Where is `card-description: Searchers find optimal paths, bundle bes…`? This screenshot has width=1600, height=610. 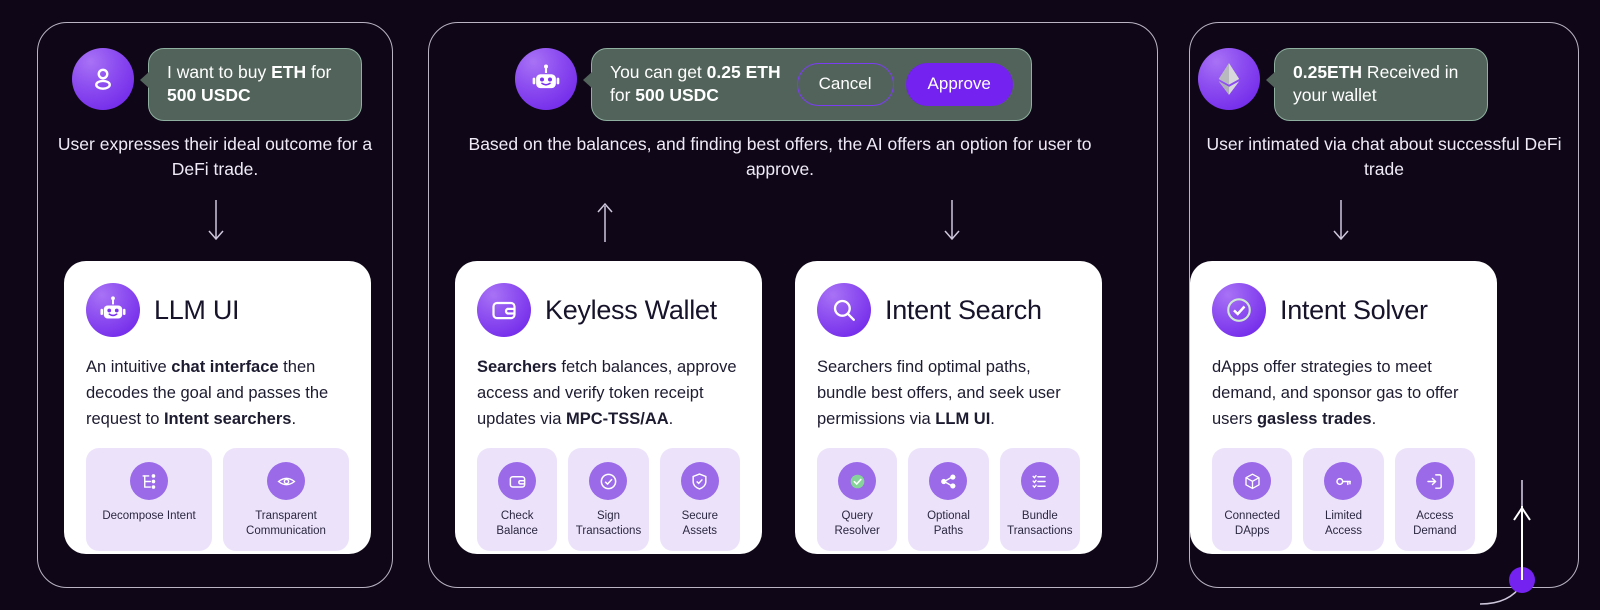
card-description: Searchers find optimal paths, bundle bes… is located at coordinates (939, 393).